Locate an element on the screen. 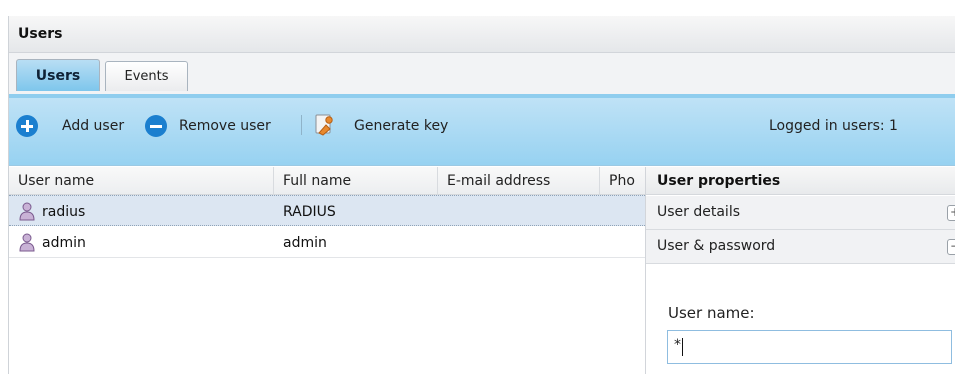 The width and height of the screenshot is (955, 374). top-margin is located at coordinates (477, 8).